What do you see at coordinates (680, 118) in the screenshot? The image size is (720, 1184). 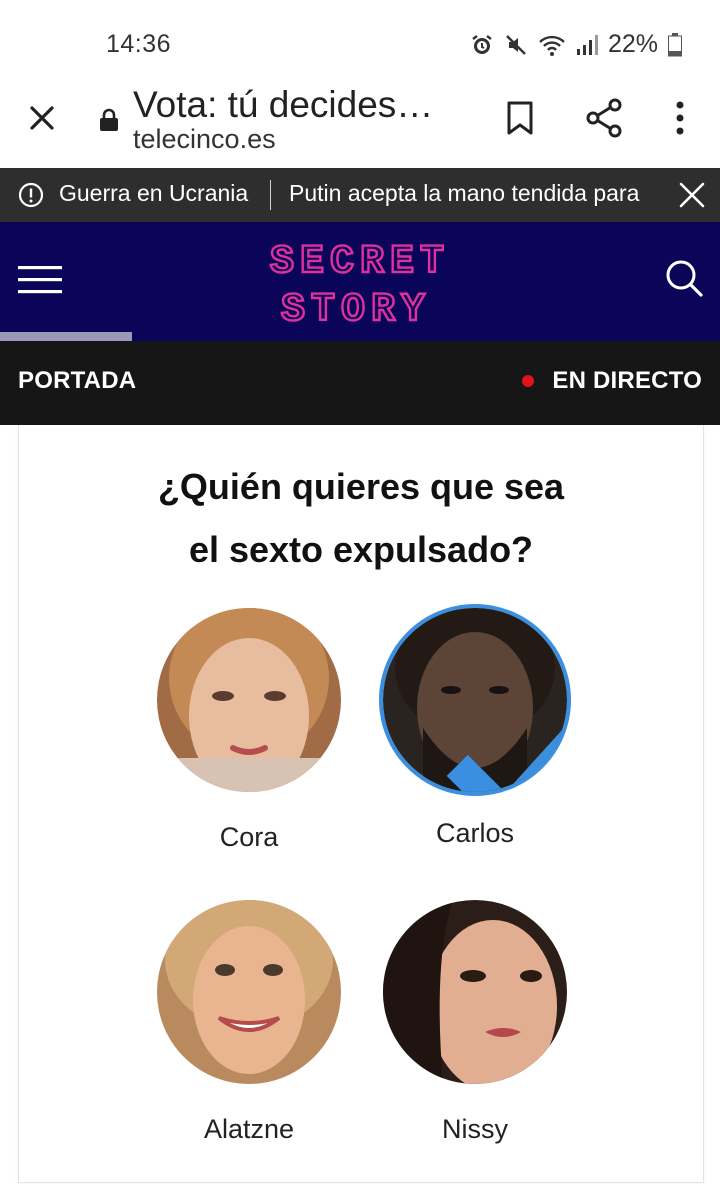 I see `more-icon` at bounding box center [680, 118].